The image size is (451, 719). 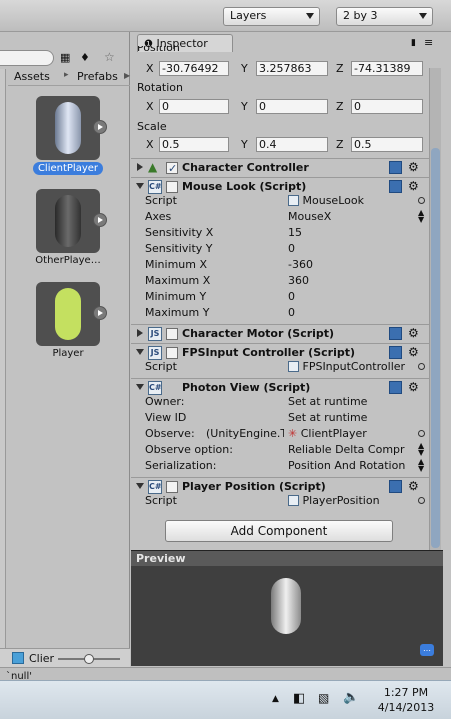 What do you see at coordinates (287, 558) in the screenshot?
I see `preview-header: Preview` at bounding box center [287, 558].